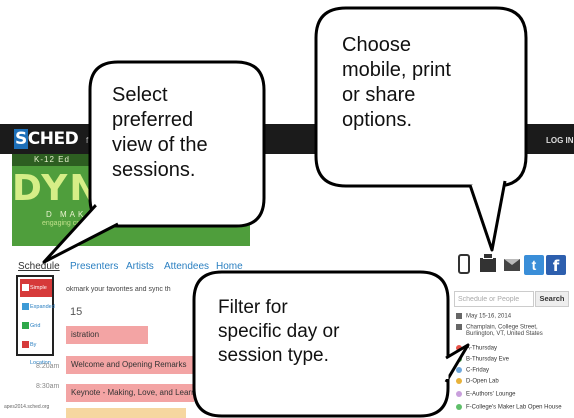  I want to click on callout-share-line: or share, so click(379, 95).